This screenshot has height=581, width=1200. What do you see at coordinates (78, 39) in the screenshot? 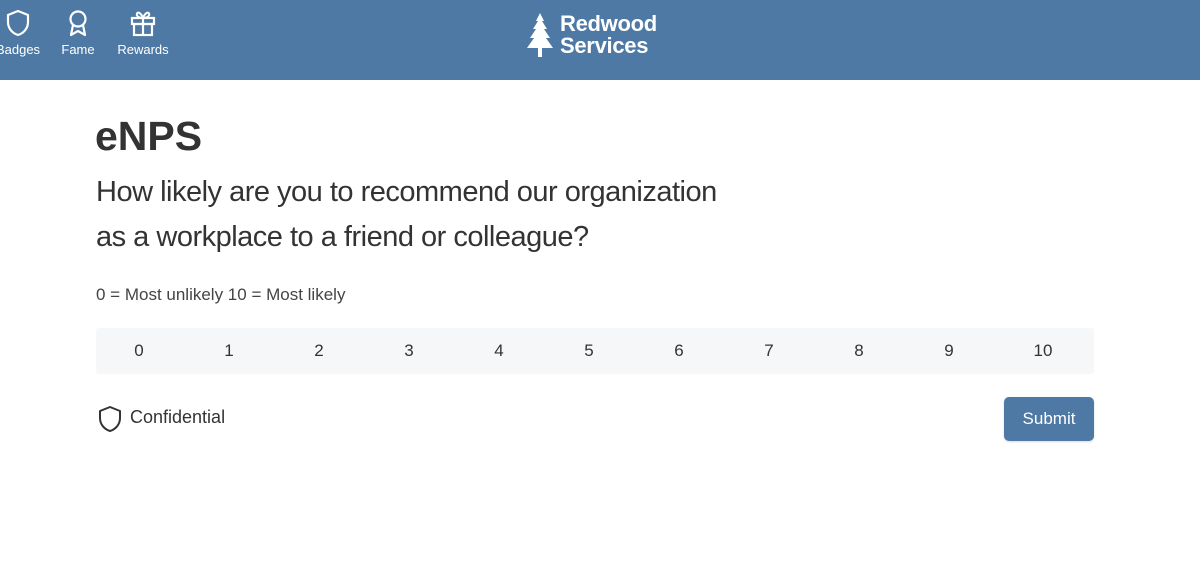
I see `nav-fame: Fame` at bounding box center [78, 39].